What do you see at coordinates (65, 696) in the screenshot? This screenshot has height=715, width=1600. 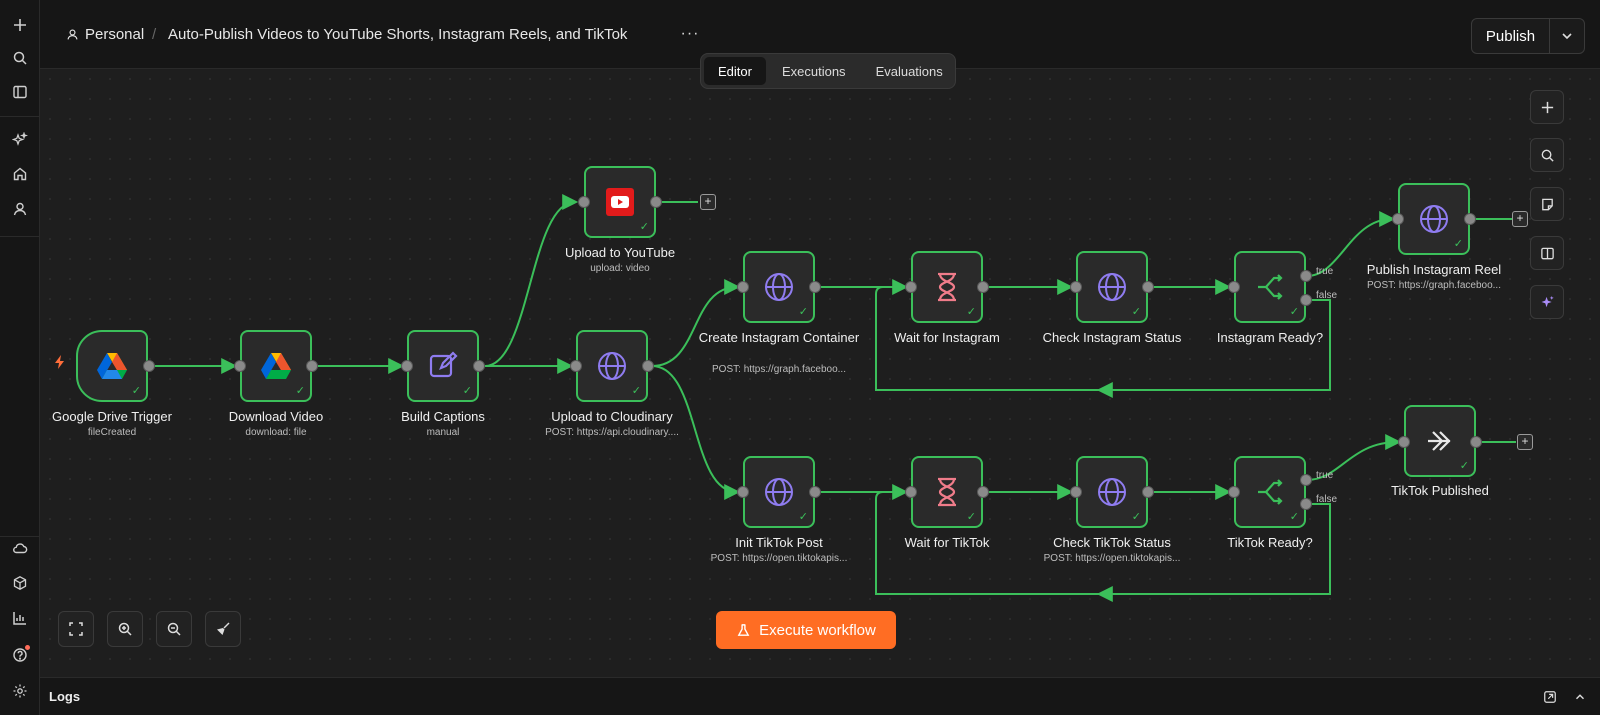 I see `logs-title: Logs` at bounding box center [65, 696].